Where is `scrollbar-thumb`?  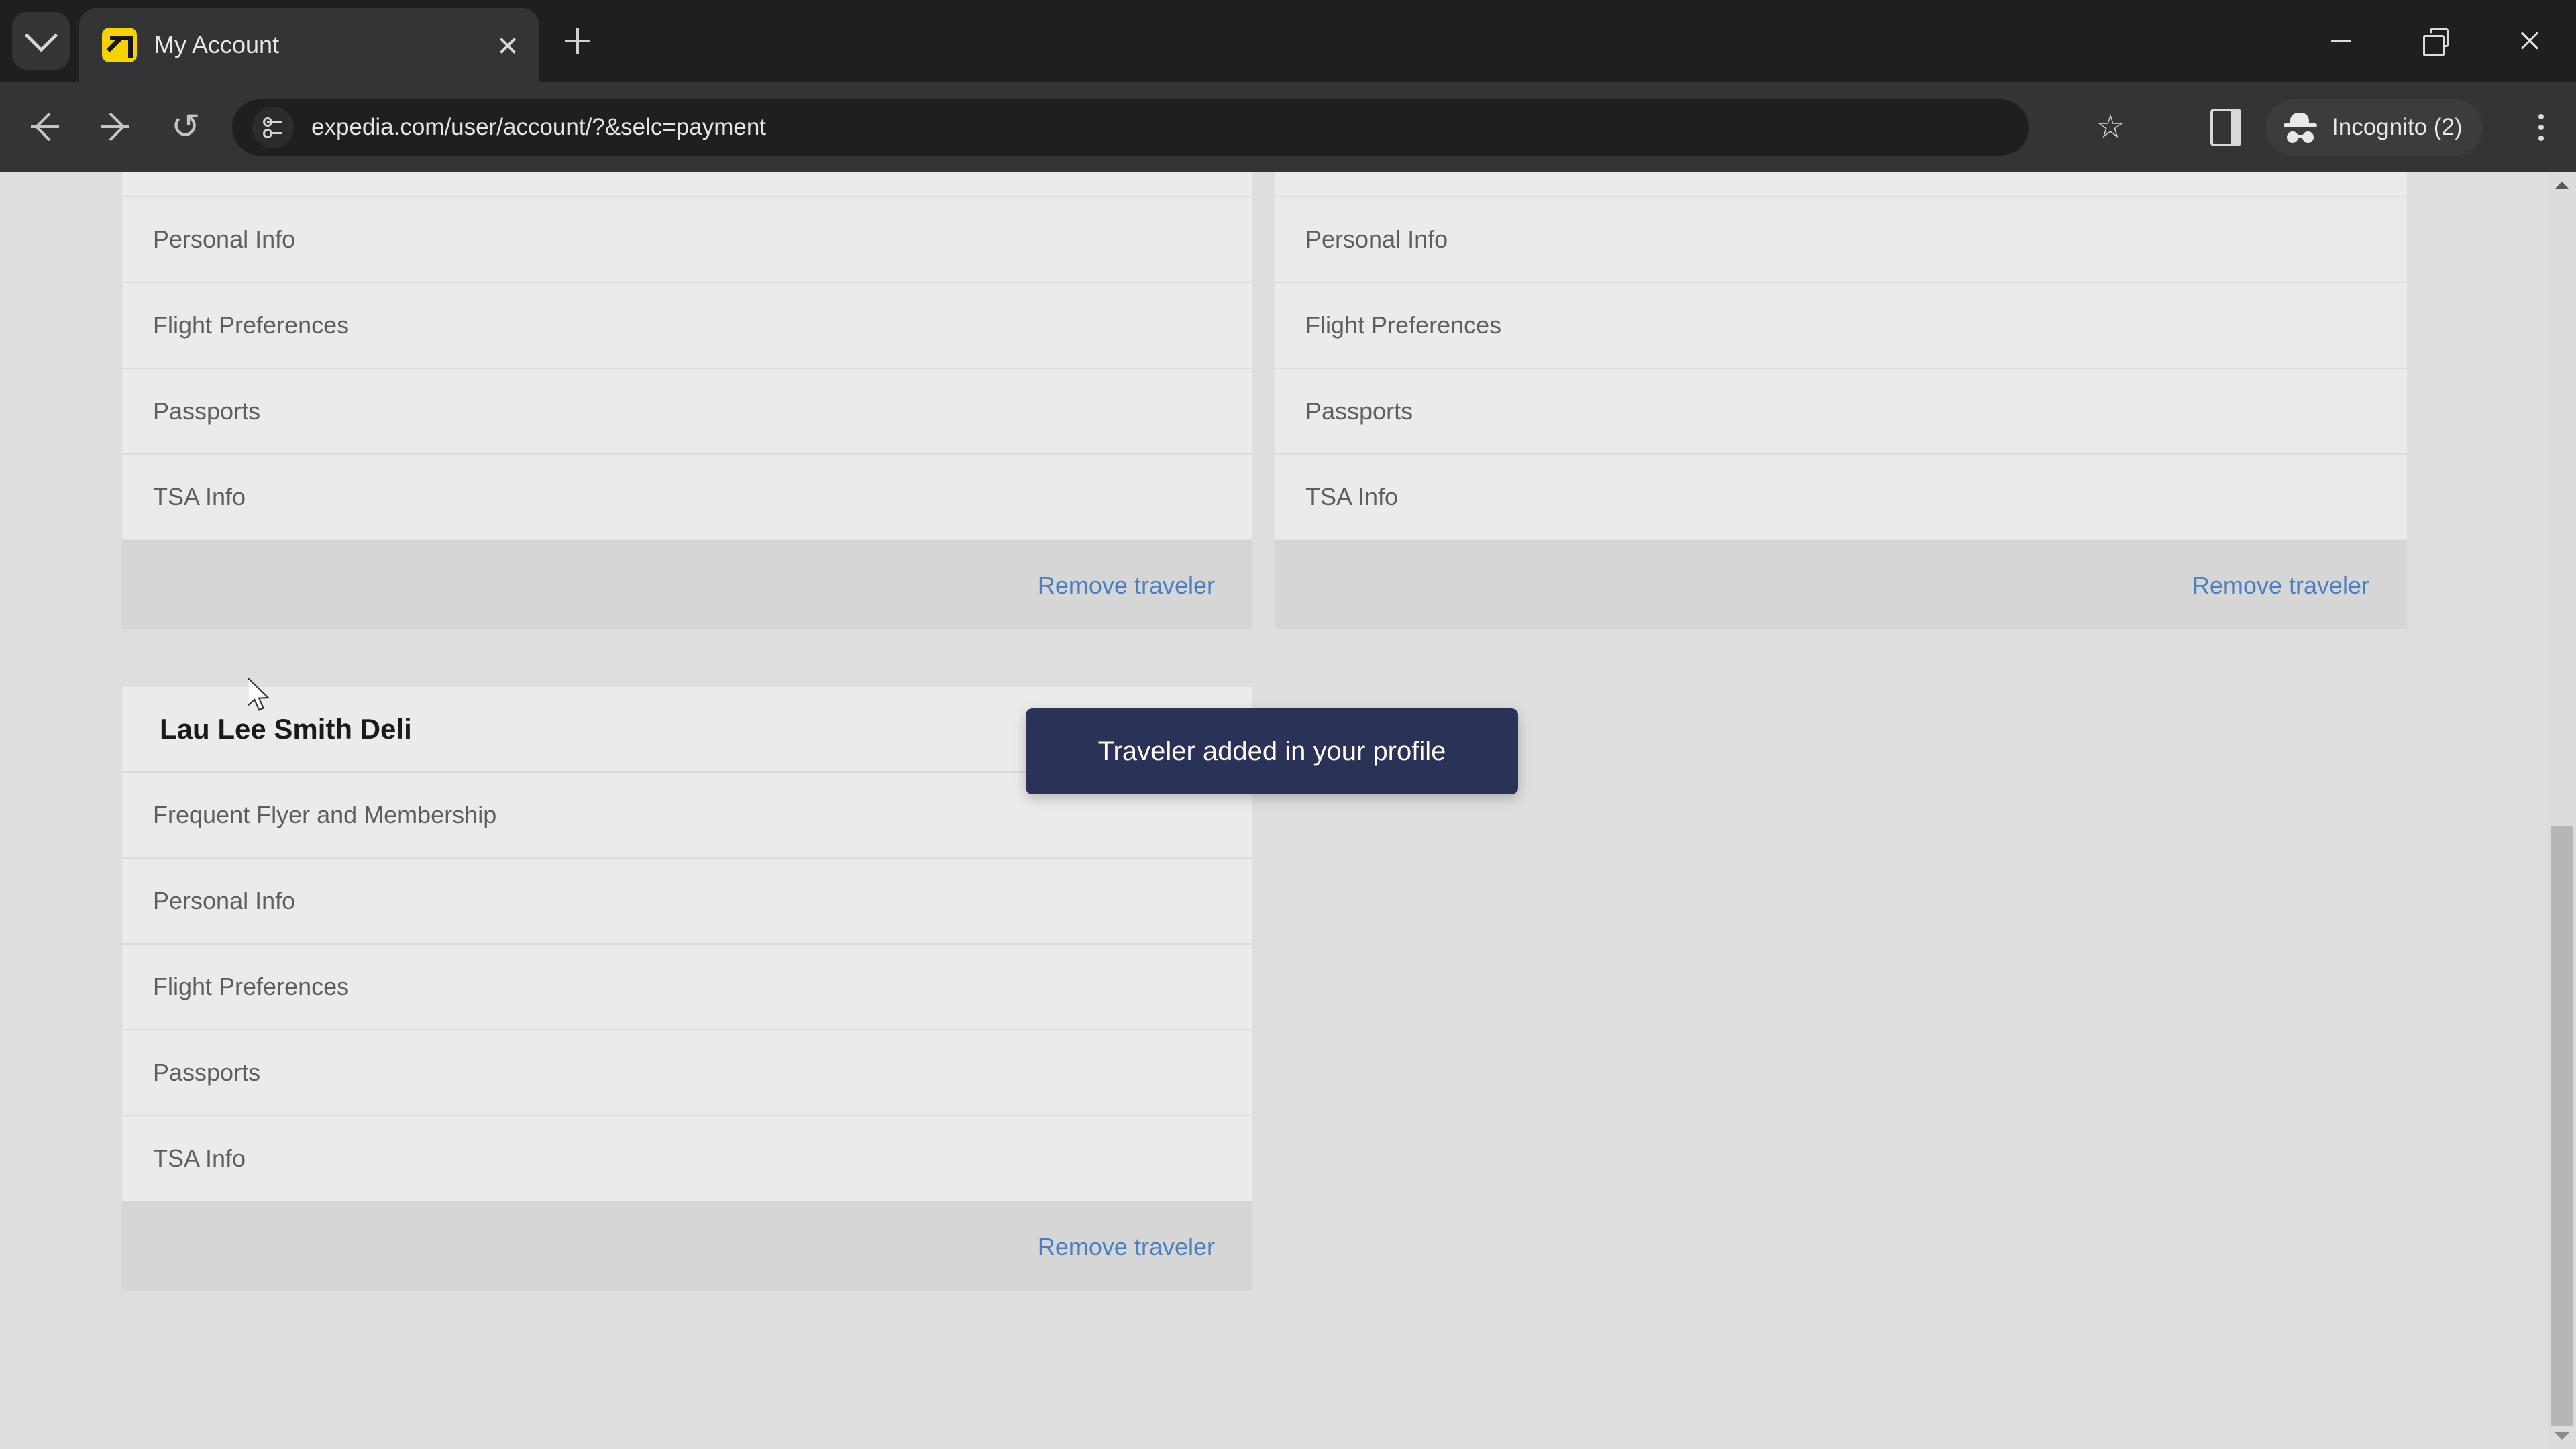
scrollbar-thumb is located at coordinates (2562, 1126).